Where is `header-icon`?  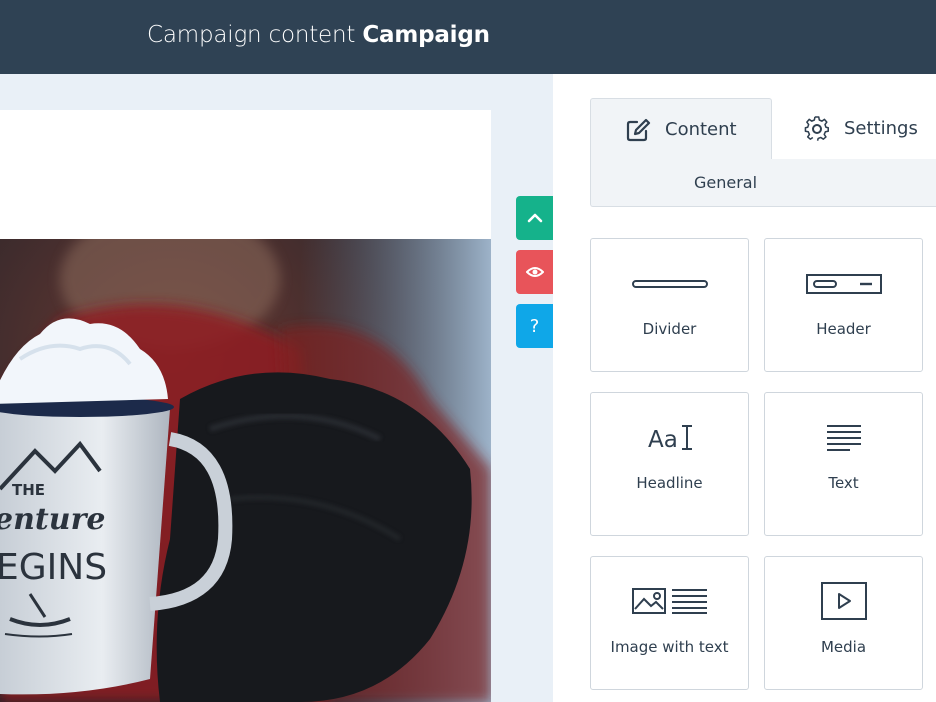 header-icon is located at coordinates (843, 284).